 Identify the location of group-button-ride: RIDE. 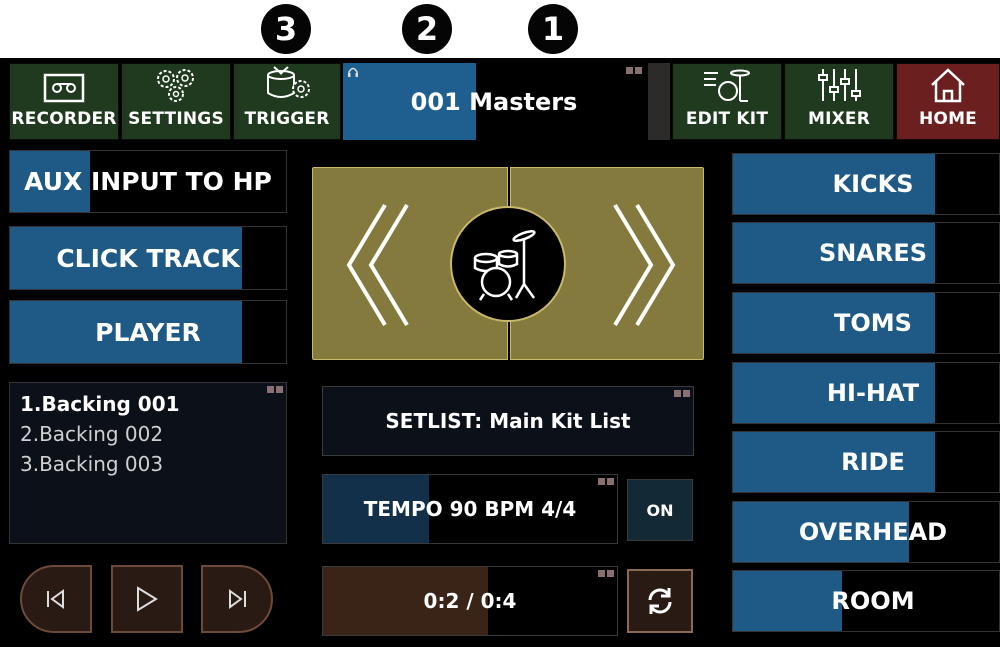
(866, 462).